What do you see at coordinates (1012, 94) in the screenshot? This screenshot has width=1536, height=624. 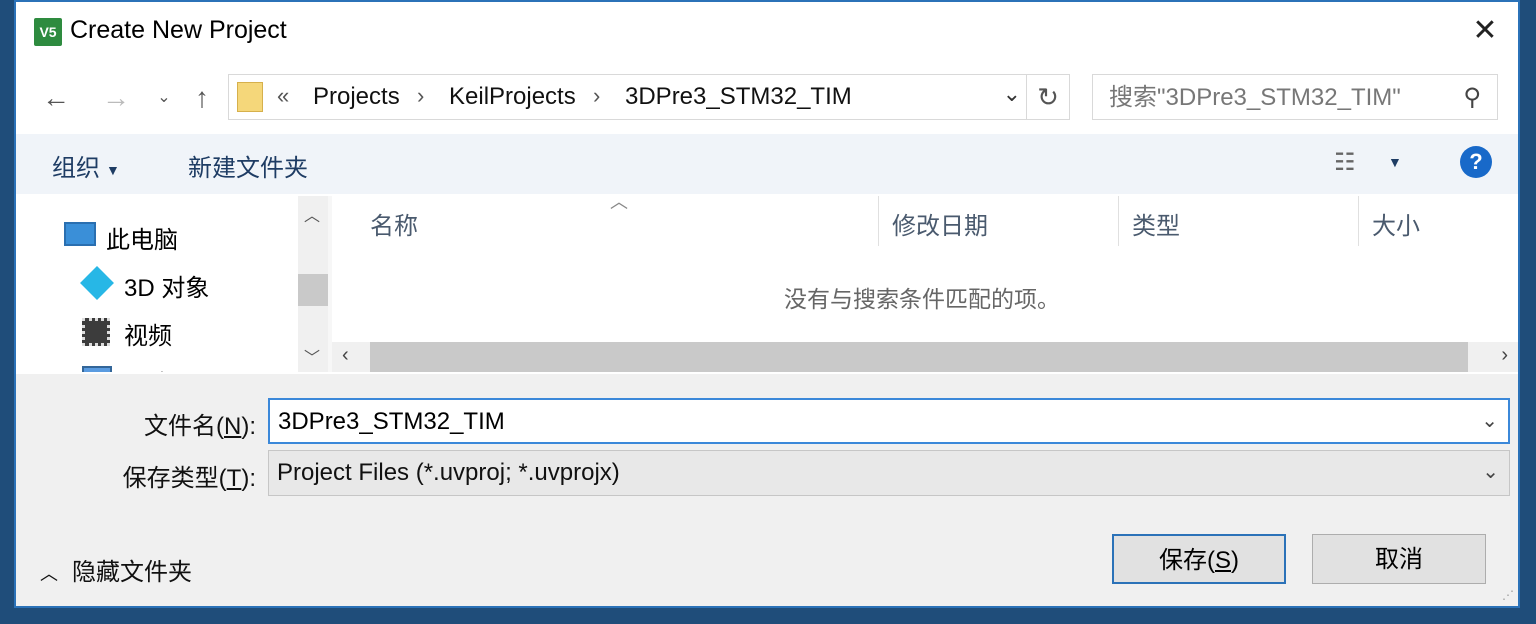 I see `address-dropdown-icon: ⌄` at bounding box center [1012, 94].